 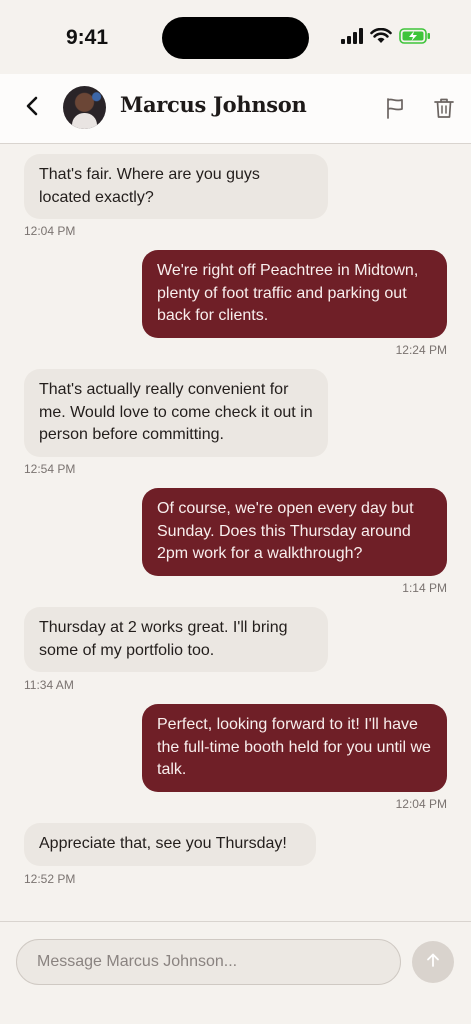 I want to click on send-button, so click(x=433, y=962).